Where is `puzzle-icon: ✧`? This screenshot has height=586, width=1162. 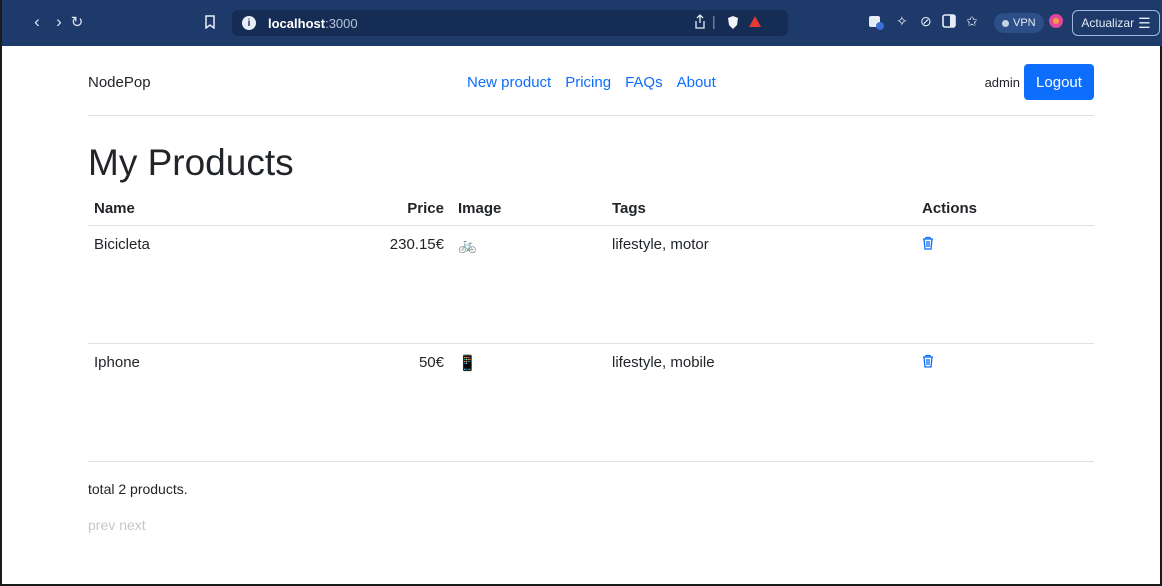
puzzle-icon: ✧ is located at coordinates (902, 21).